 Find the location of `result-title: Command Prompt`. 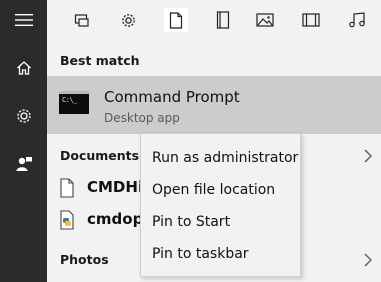

result-title: Command Prompt is located at coordinates (172, 97).